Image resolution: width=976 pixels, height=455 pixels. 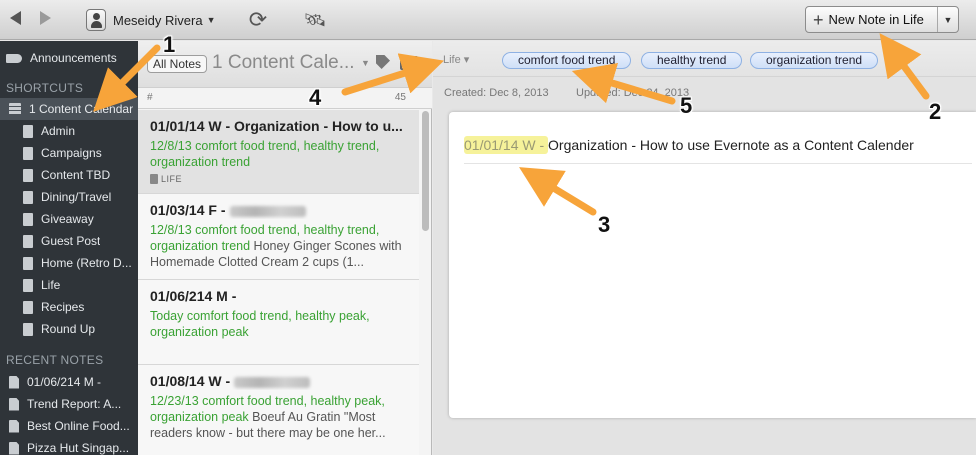 I want to click on activity-feed-icon: 🛰, so click(x=315, y=20).